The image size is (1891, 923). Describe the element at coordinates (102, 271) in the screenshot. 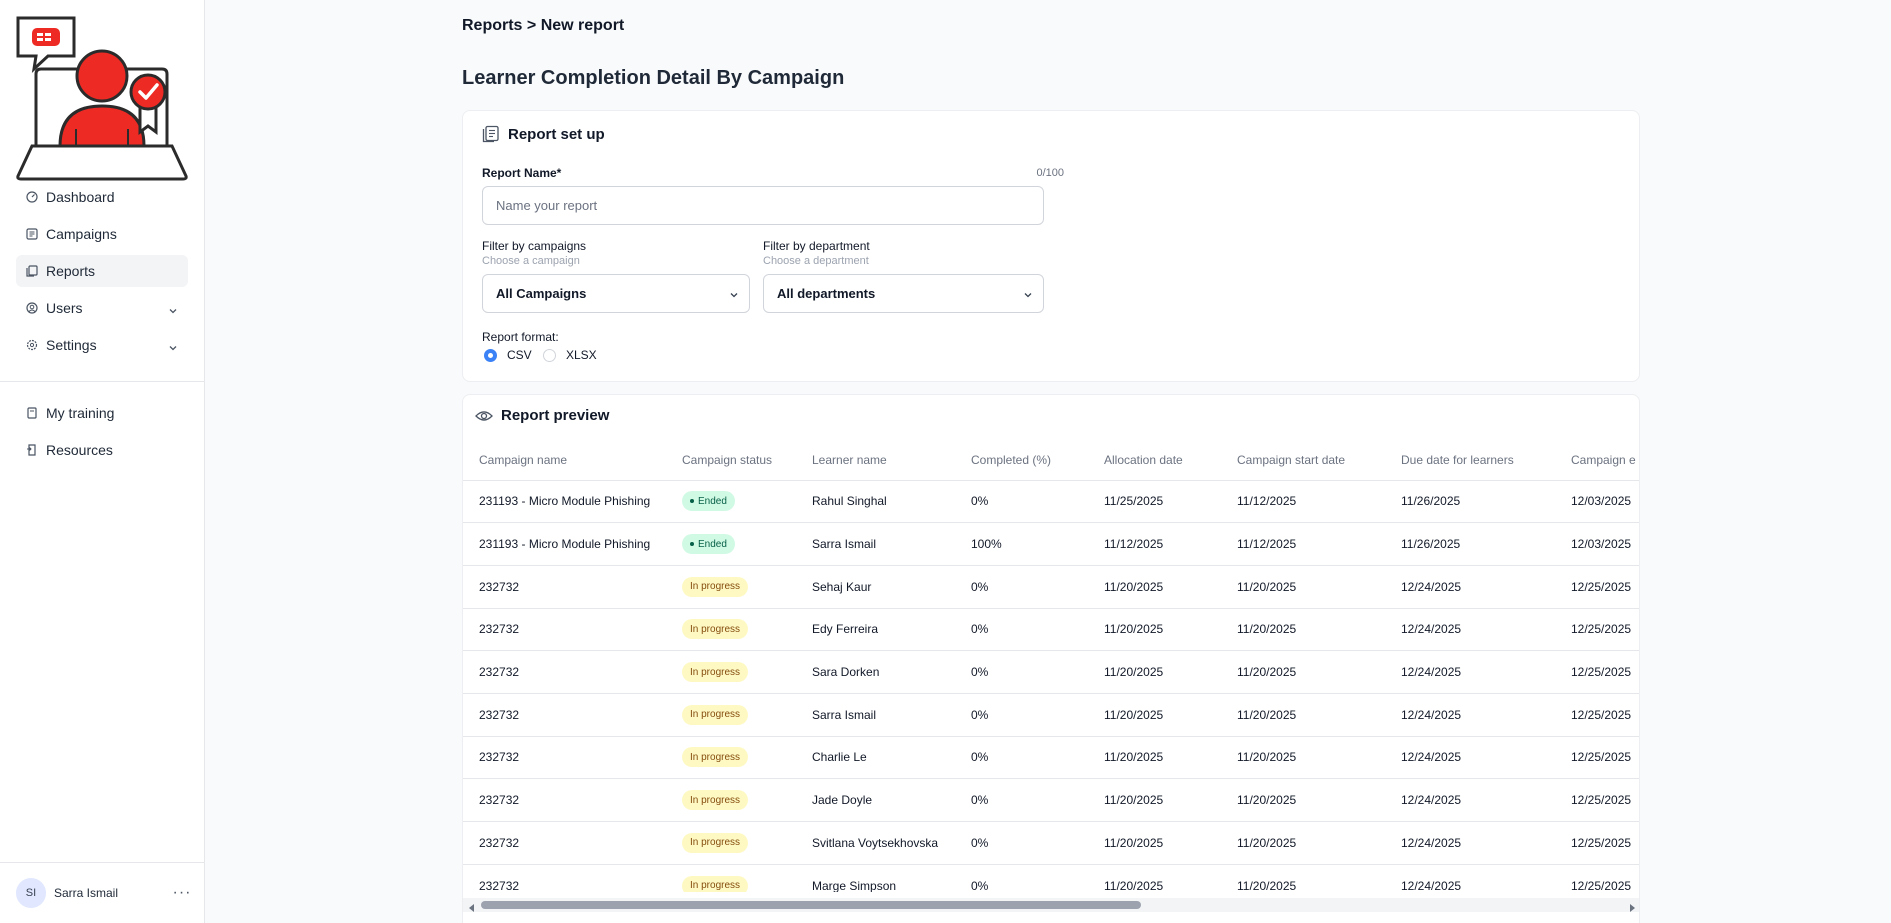

I see `sidebar-item-reports: Reports` at that location.